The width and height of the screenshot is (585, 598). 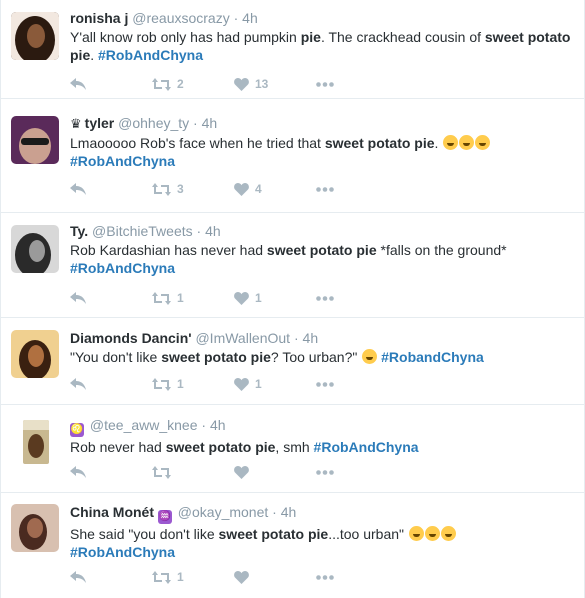 I want to click on text-span: , smh, so click(x=294, y=447).